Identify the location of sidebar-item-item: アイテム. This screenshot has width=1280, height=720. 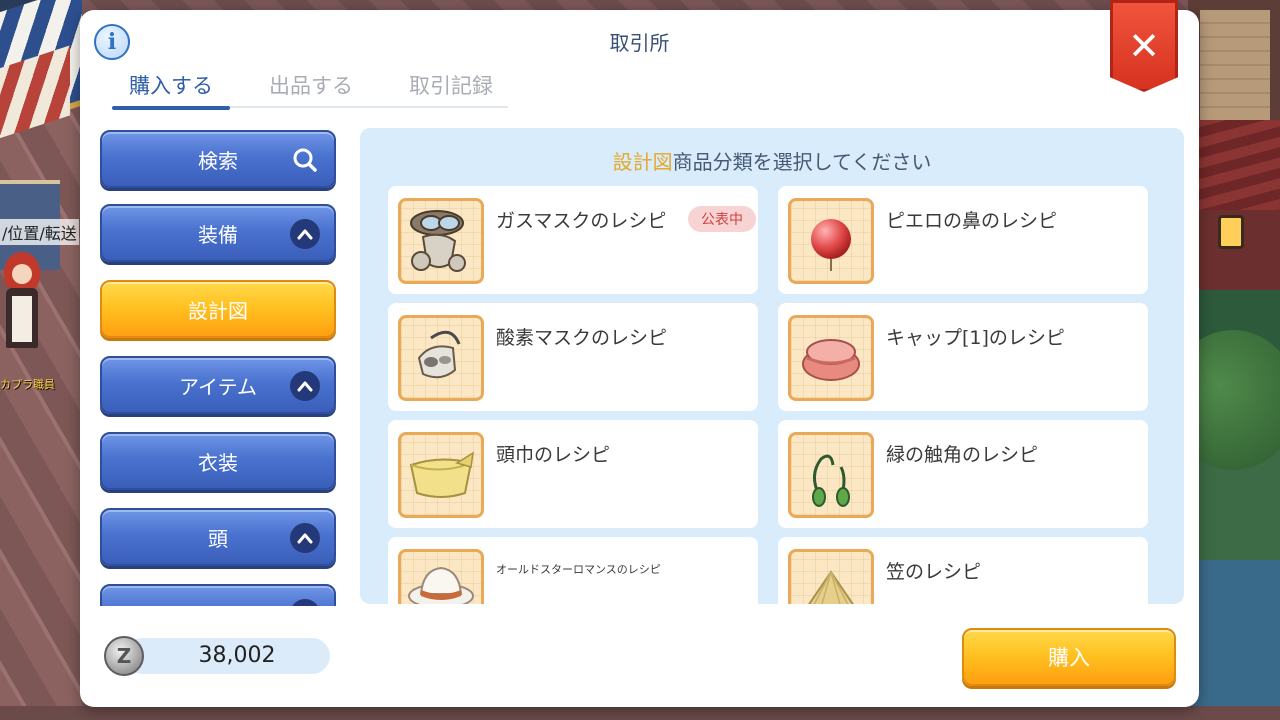
(218, 385).